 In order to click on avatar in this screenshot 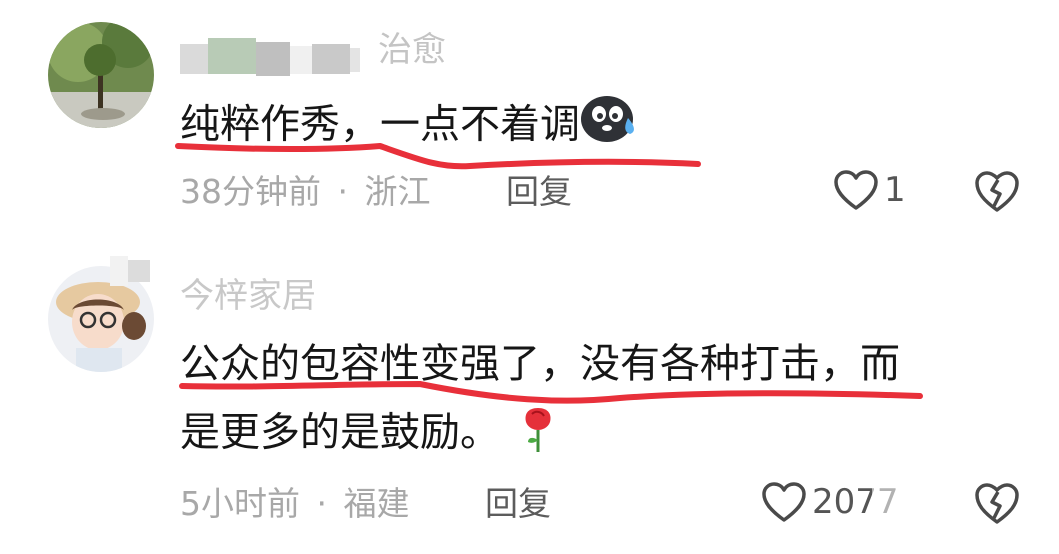, I will do `click(101, 75)`.